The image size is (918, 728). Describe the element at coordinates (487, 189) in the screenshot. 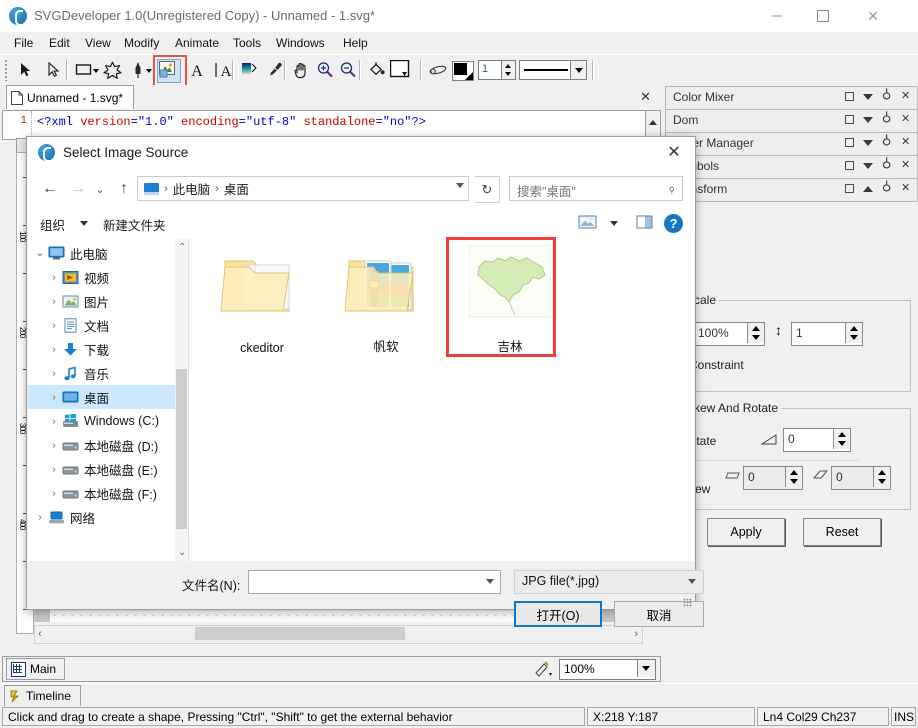

I see `refresh-button: ↻` at that location.